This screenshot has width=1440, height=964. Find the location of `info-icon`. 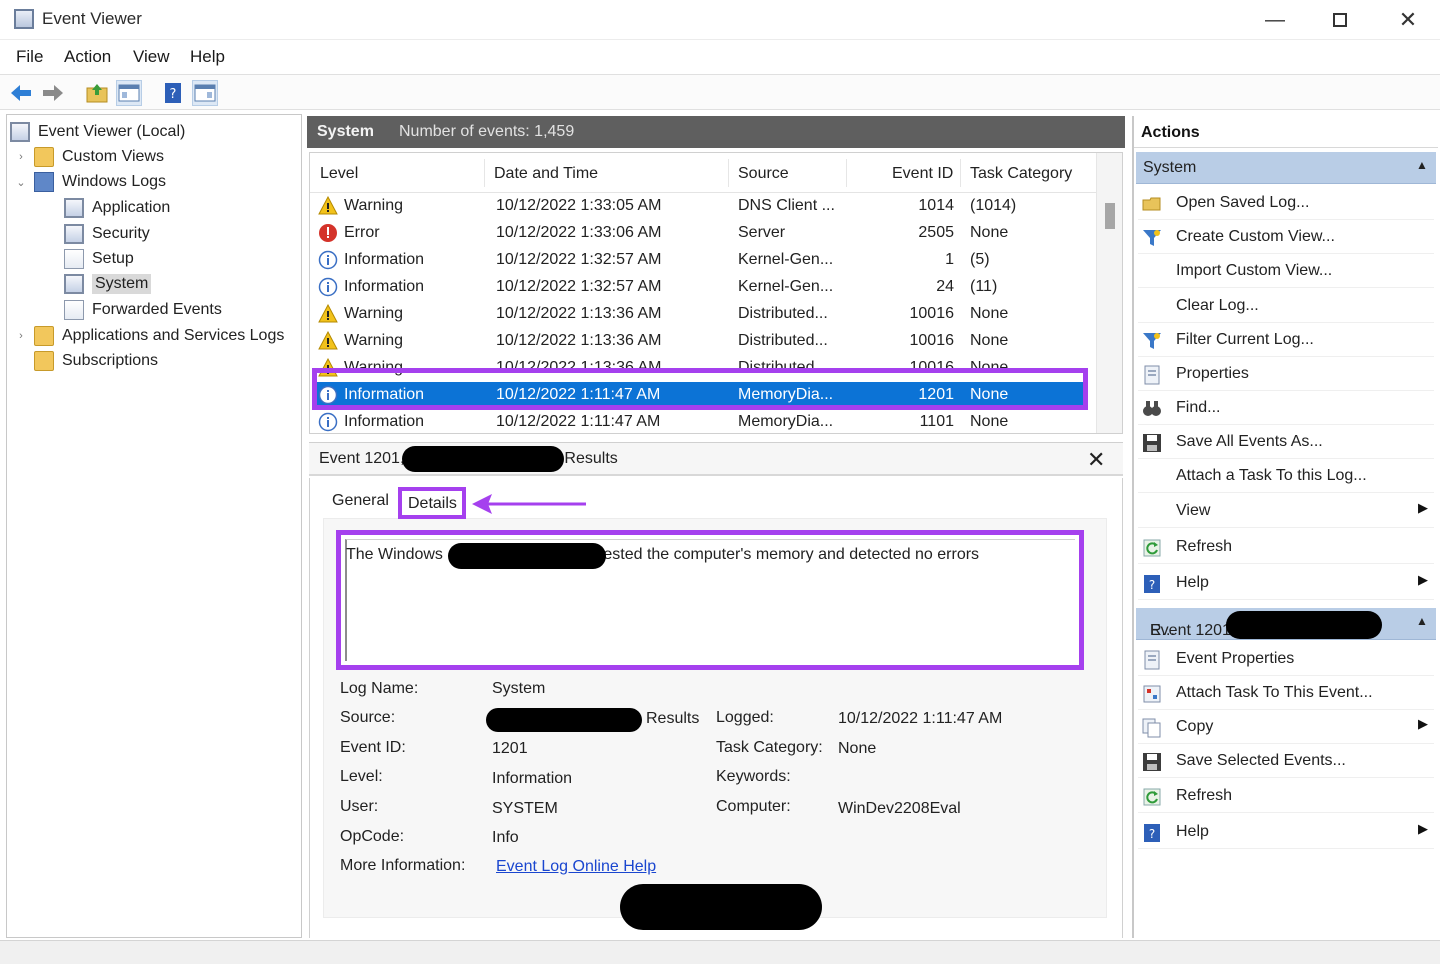

info-icon is located at coordinates (328, 422).